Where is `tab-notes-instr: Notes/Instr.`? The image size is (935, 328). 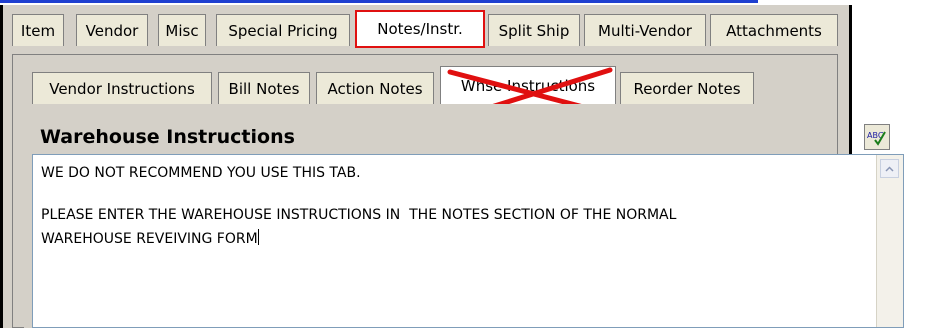 tab-notes-instr: Notes/Instr. is located at coordinates (420, 29).